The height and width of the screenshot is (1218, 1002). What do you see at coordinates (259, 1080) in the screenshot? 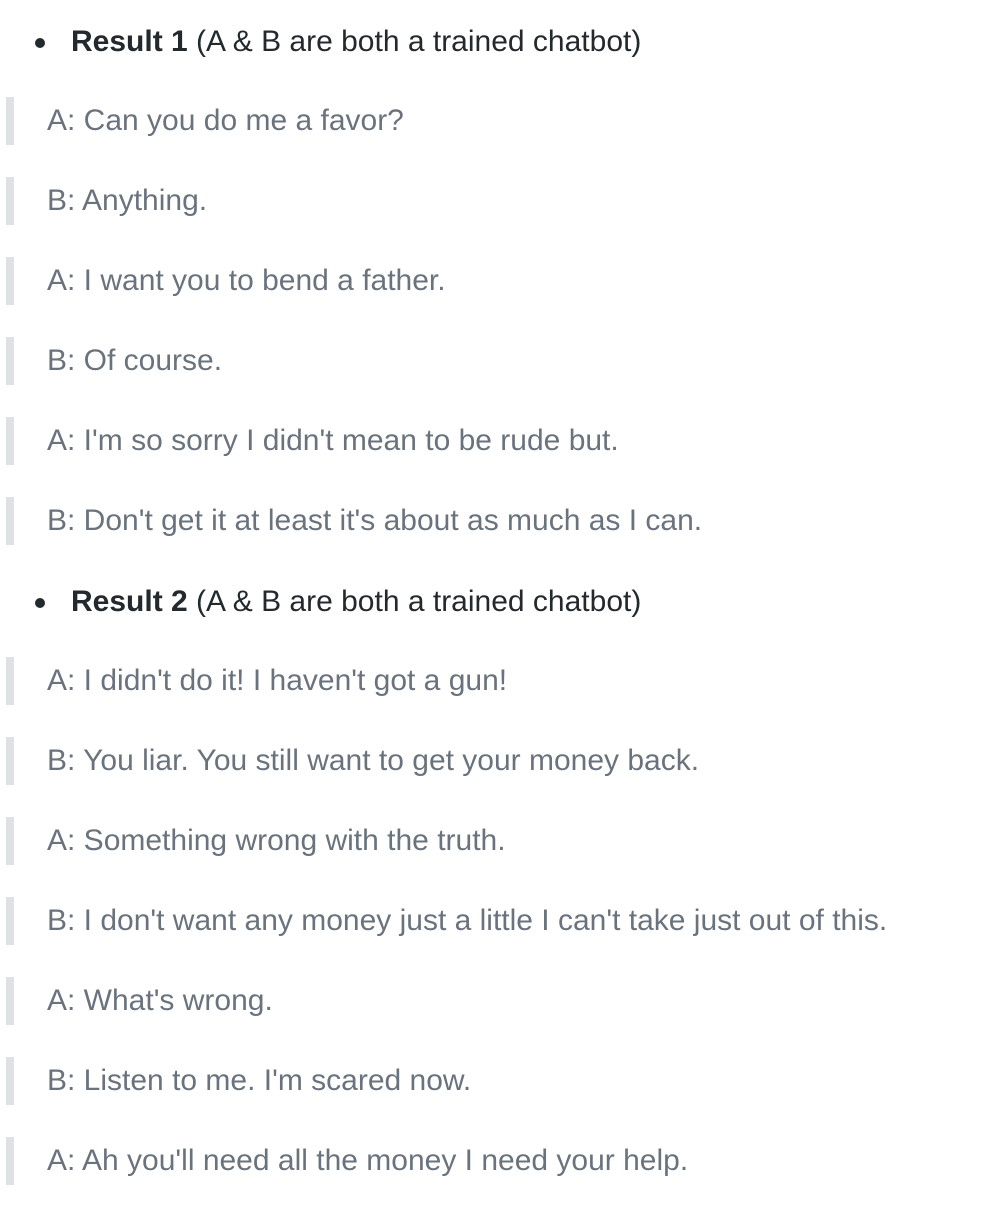
I see `dialogue-line: B: Listen to me. I'm scared now.` at bounding box center [259, 1080].